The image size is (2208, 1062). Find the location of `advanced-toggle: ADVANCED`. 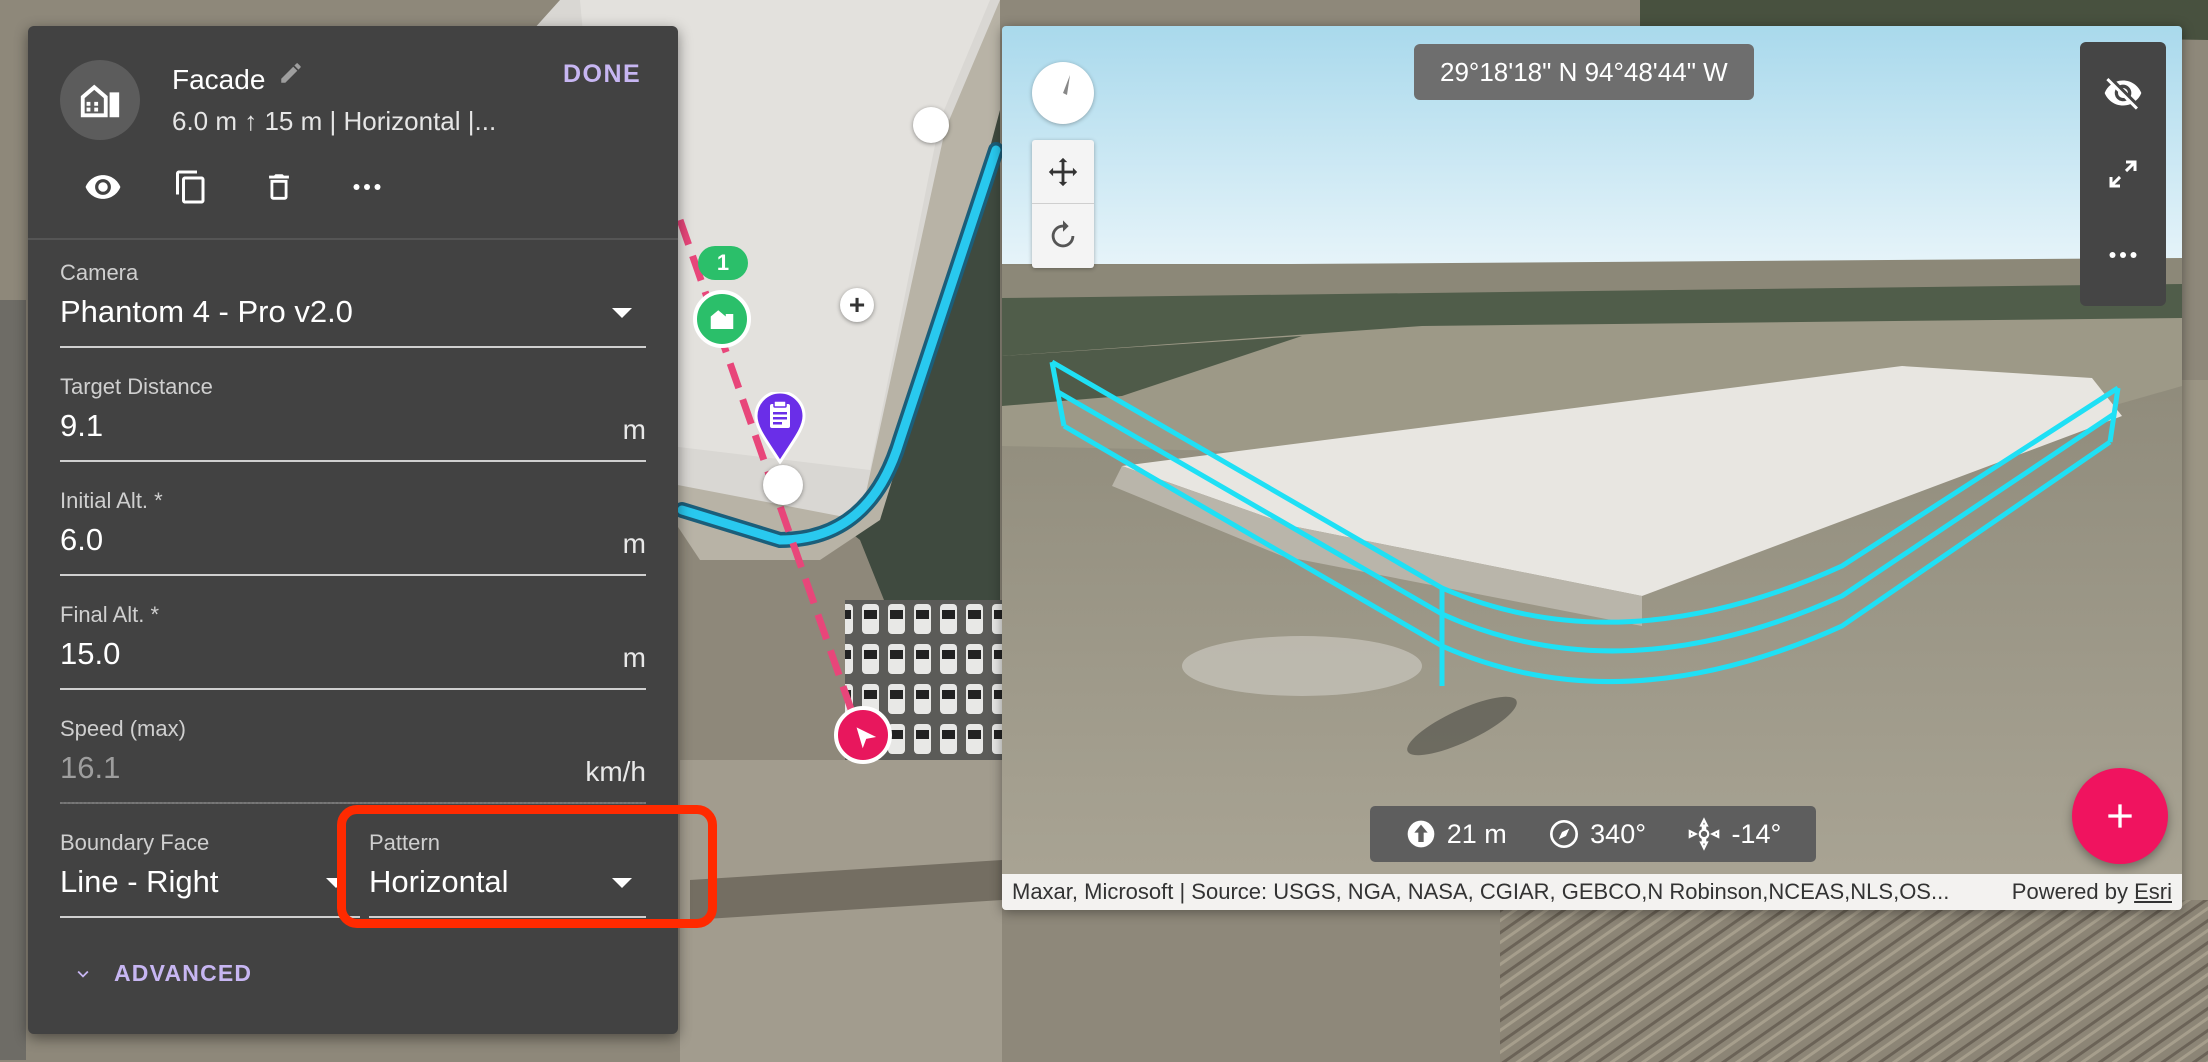

advanced-toggle: ADVANCED is located at coordinates (162, 973).